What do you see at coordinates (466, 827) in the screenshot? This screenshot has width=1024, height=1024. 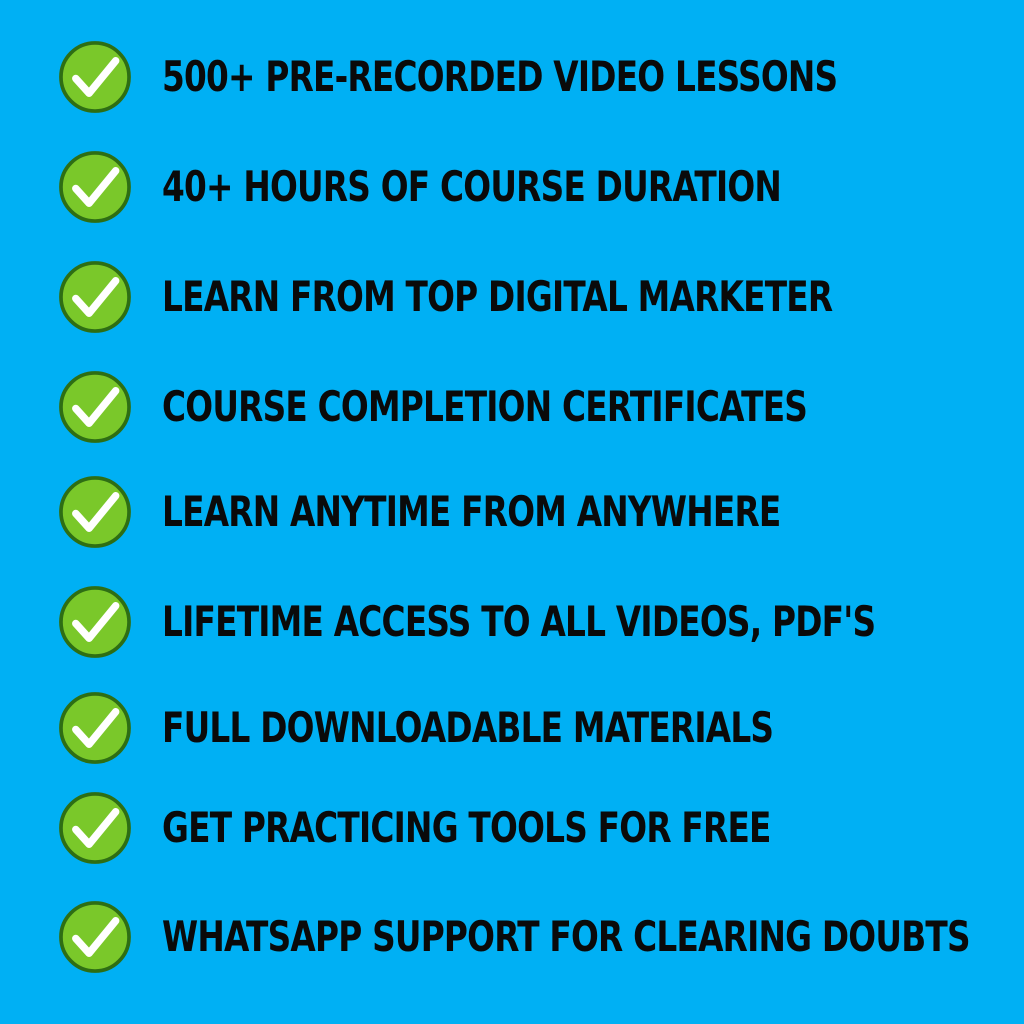 I see `feature-label: GET PRACTICING TOOLS FOR FREE` at bounding box center [466, 827].